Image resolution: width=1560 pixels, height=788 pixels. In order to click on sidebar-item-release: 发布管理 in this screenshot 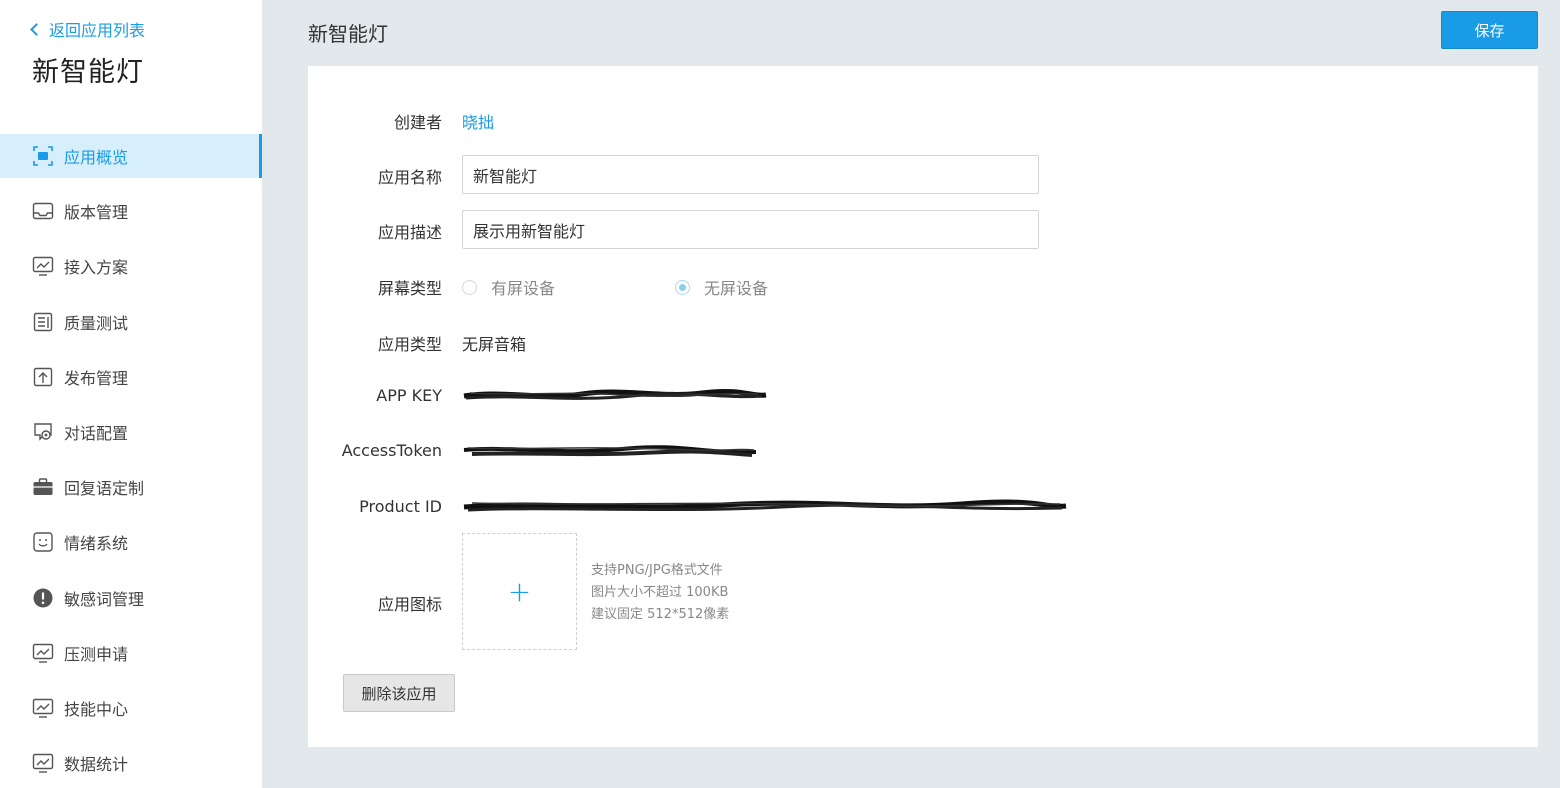, I will do `click(131, 377)`.